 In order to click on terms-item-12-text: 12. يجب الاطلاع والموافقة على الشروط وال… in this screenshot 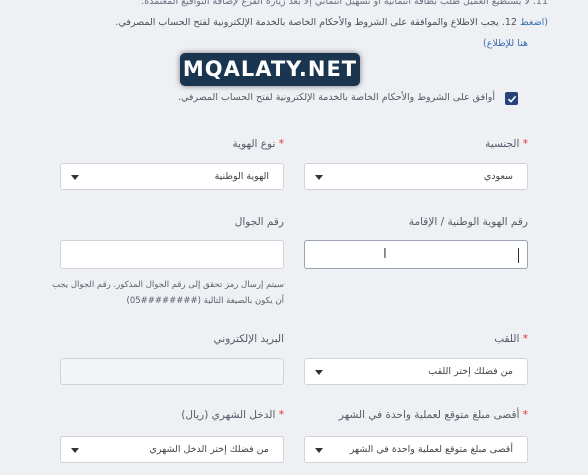, I will do `click(316, 22)`.